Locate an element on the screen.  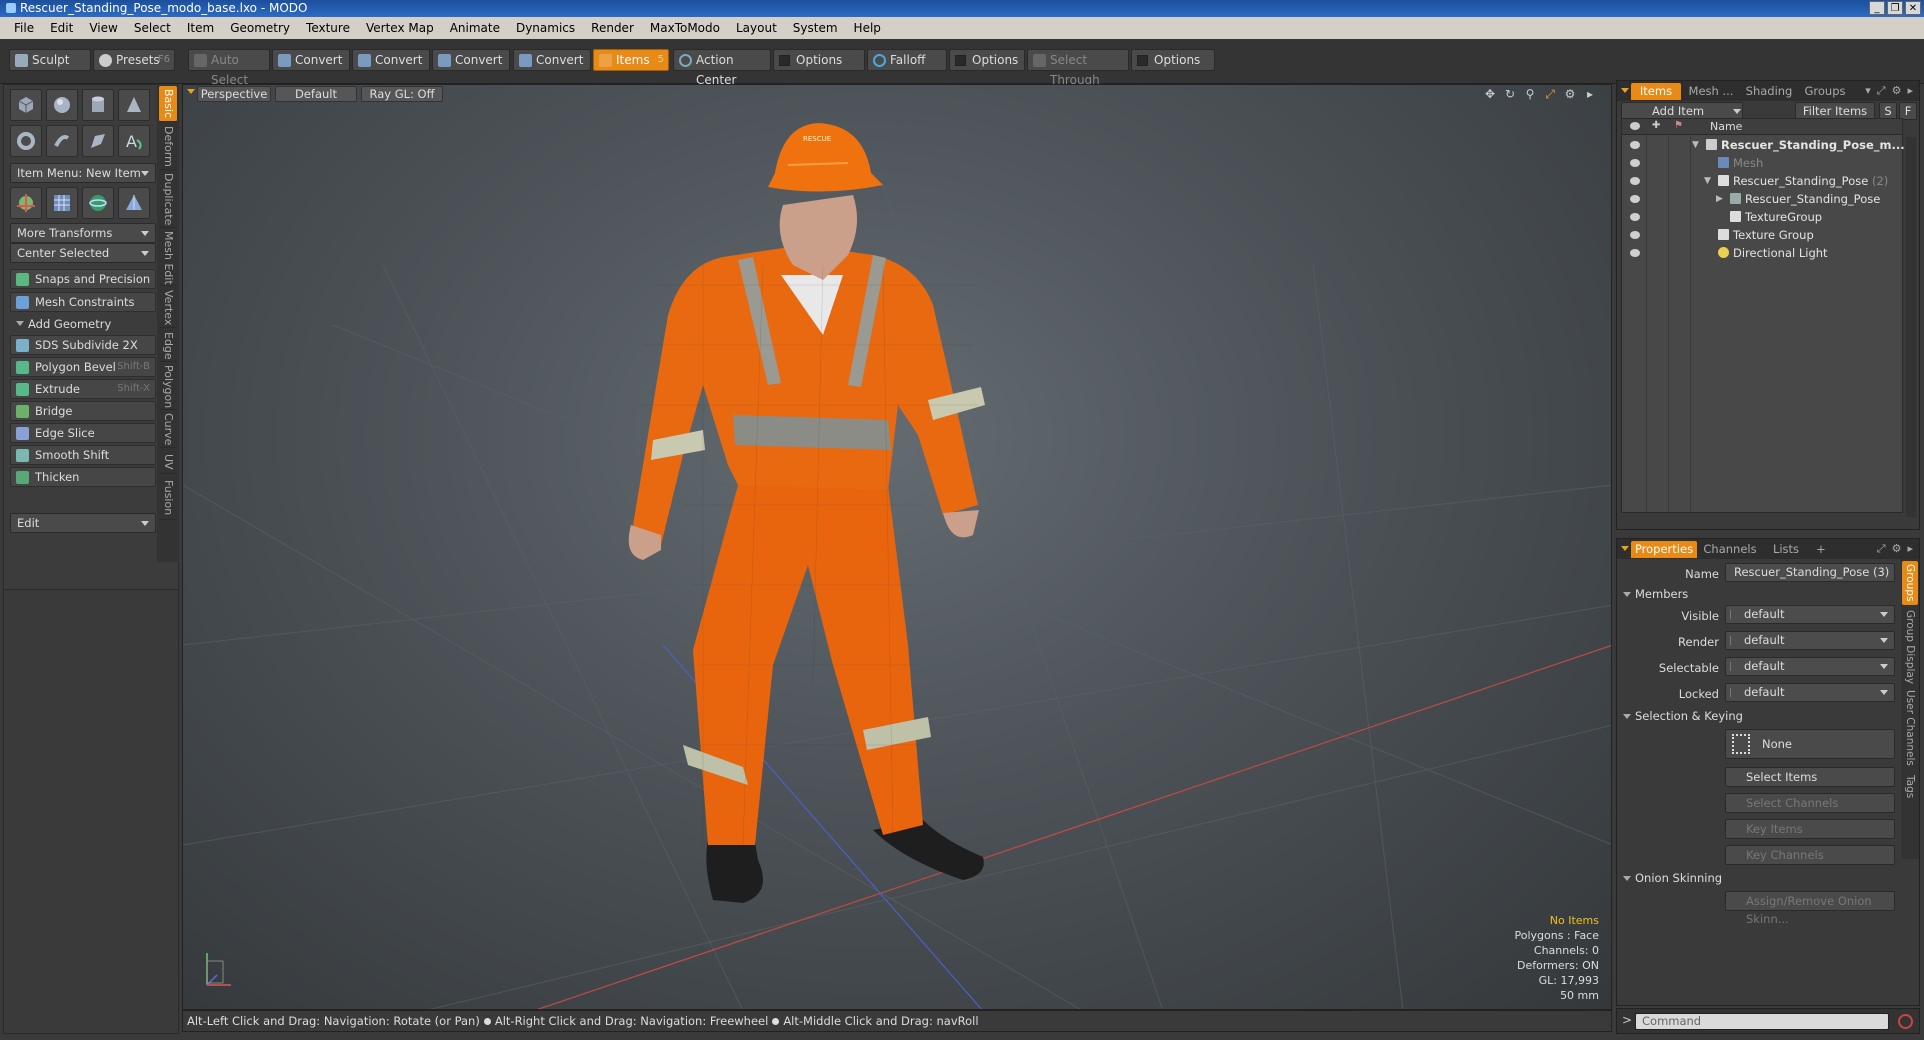
tab-more-icon: ▾ is located at coordinates (1868, 91).